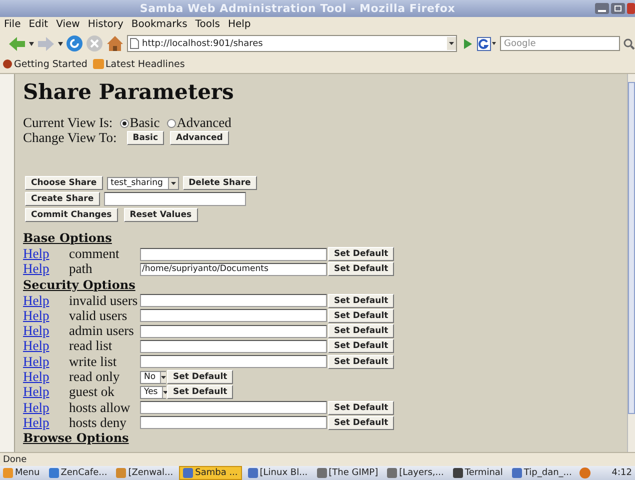  I want to click on share-name-field, so click(175, 199).